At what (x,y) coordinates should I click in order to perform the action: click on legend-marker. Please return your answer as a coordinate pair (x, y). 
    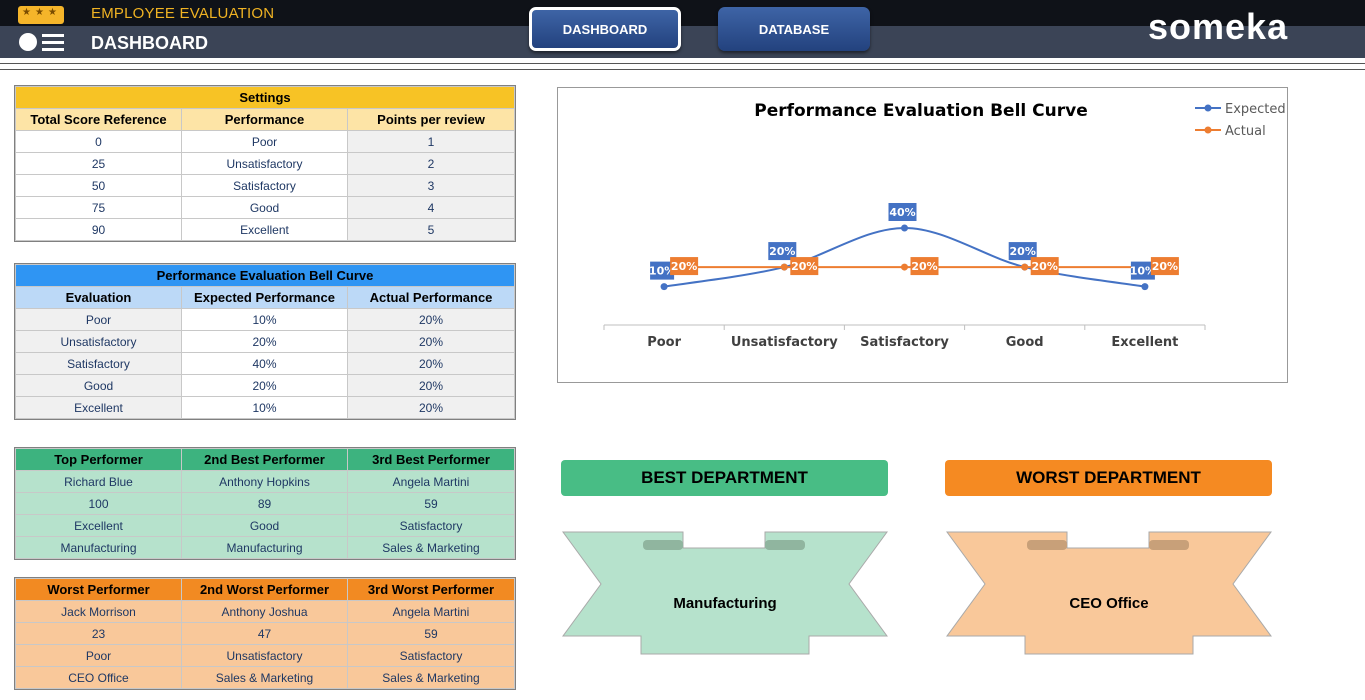
    Looking at the image, I should click on (1208, 130).